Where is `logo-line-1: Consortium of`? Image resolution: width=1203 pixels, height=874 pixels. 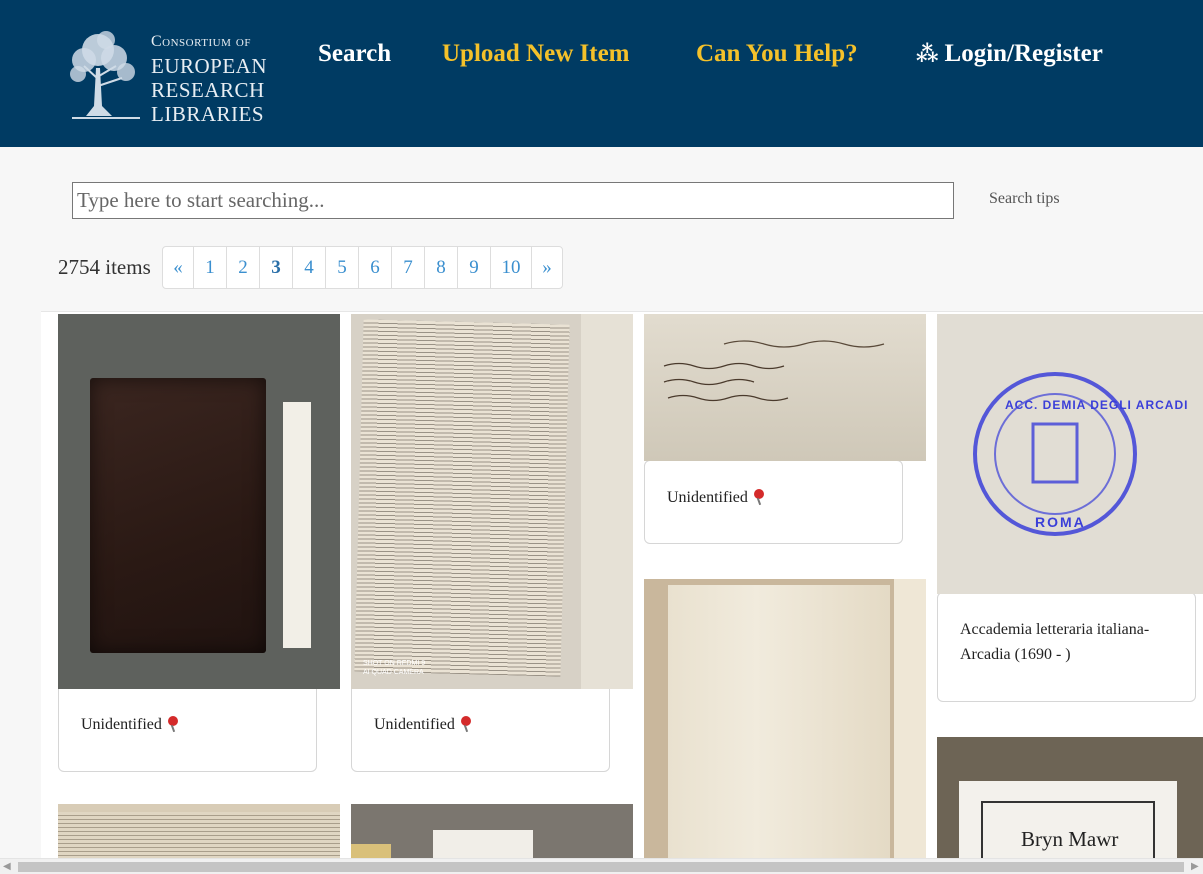
logo-line-1: Consortium of is located at coordinates (201, 41).